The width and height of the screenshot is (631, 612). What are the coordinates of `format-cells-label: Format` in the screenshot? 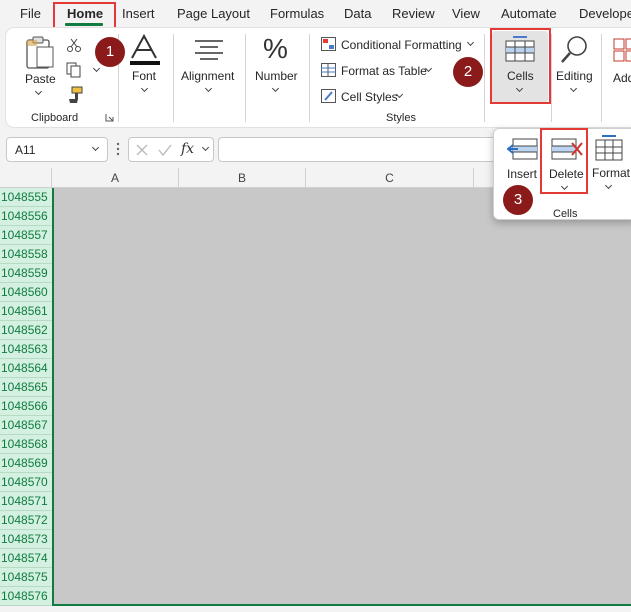 It's located at (611, 173).